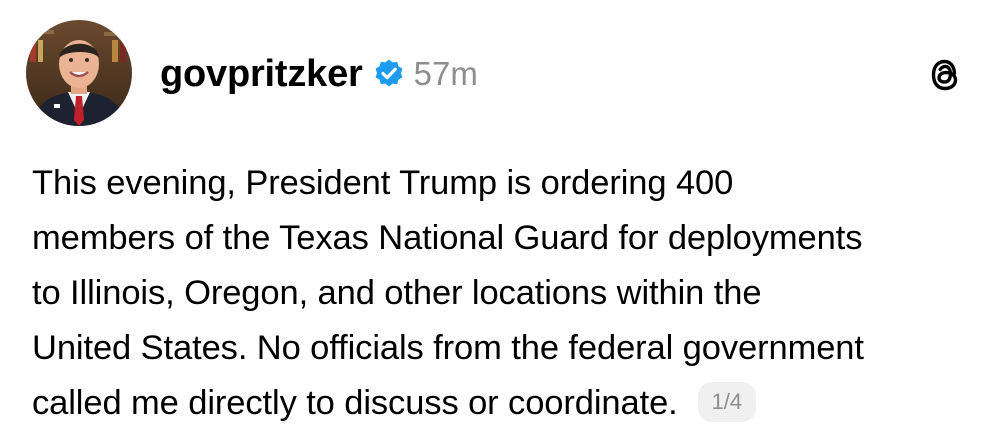 The width and height of the screenshot is (1000, 426). Describe the element at coordinates (445, 73) in the screenshot. I see `post-timestamp: 57m` at that location.